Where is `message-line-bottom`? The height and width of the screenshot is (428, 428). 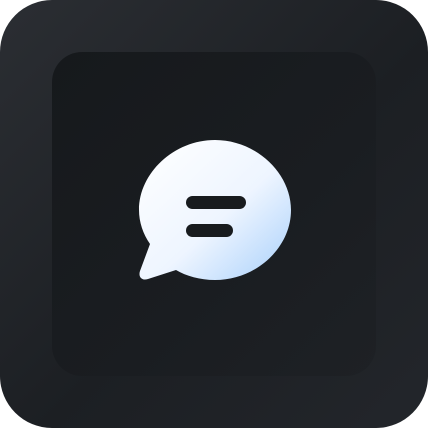 message-line-bottom is located at coordinates (209, 230).